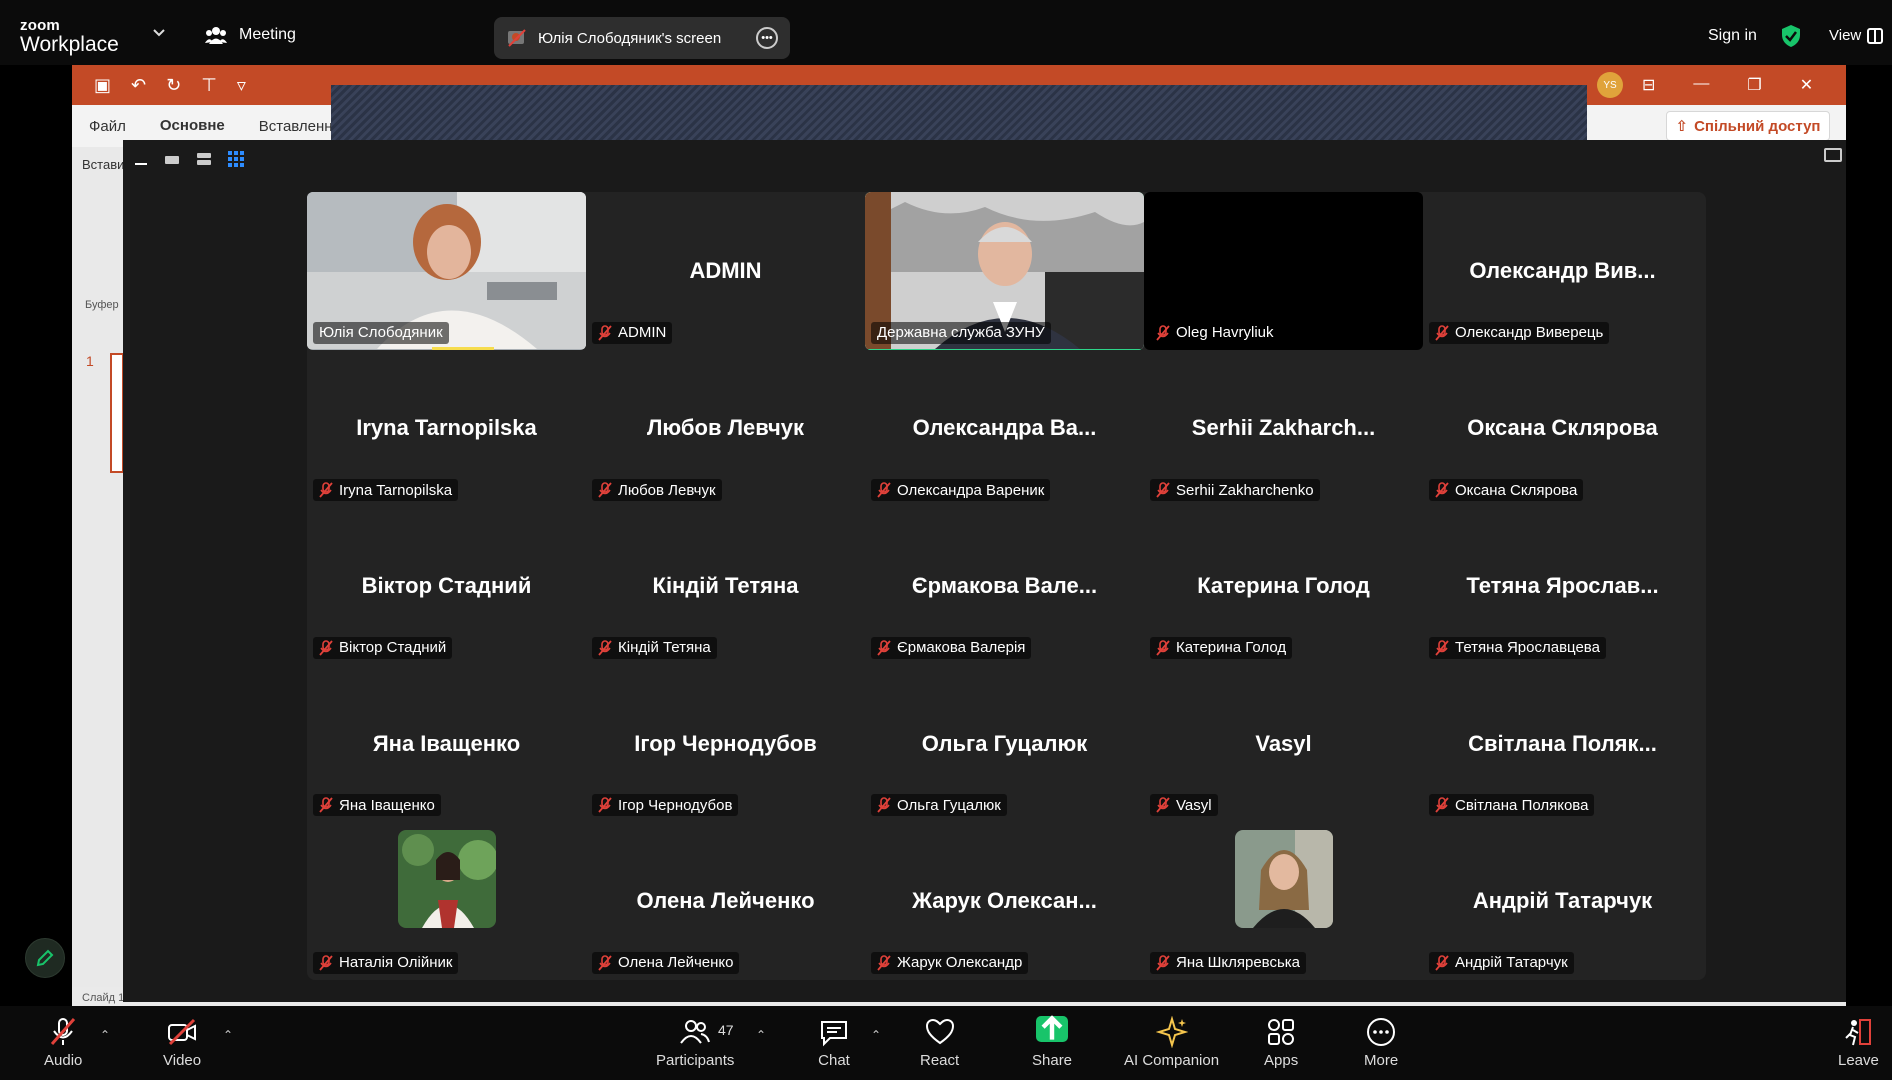 This screenshot has width=1892, height=1080. I want to click on share-label: Share, so click(1052, 1060).